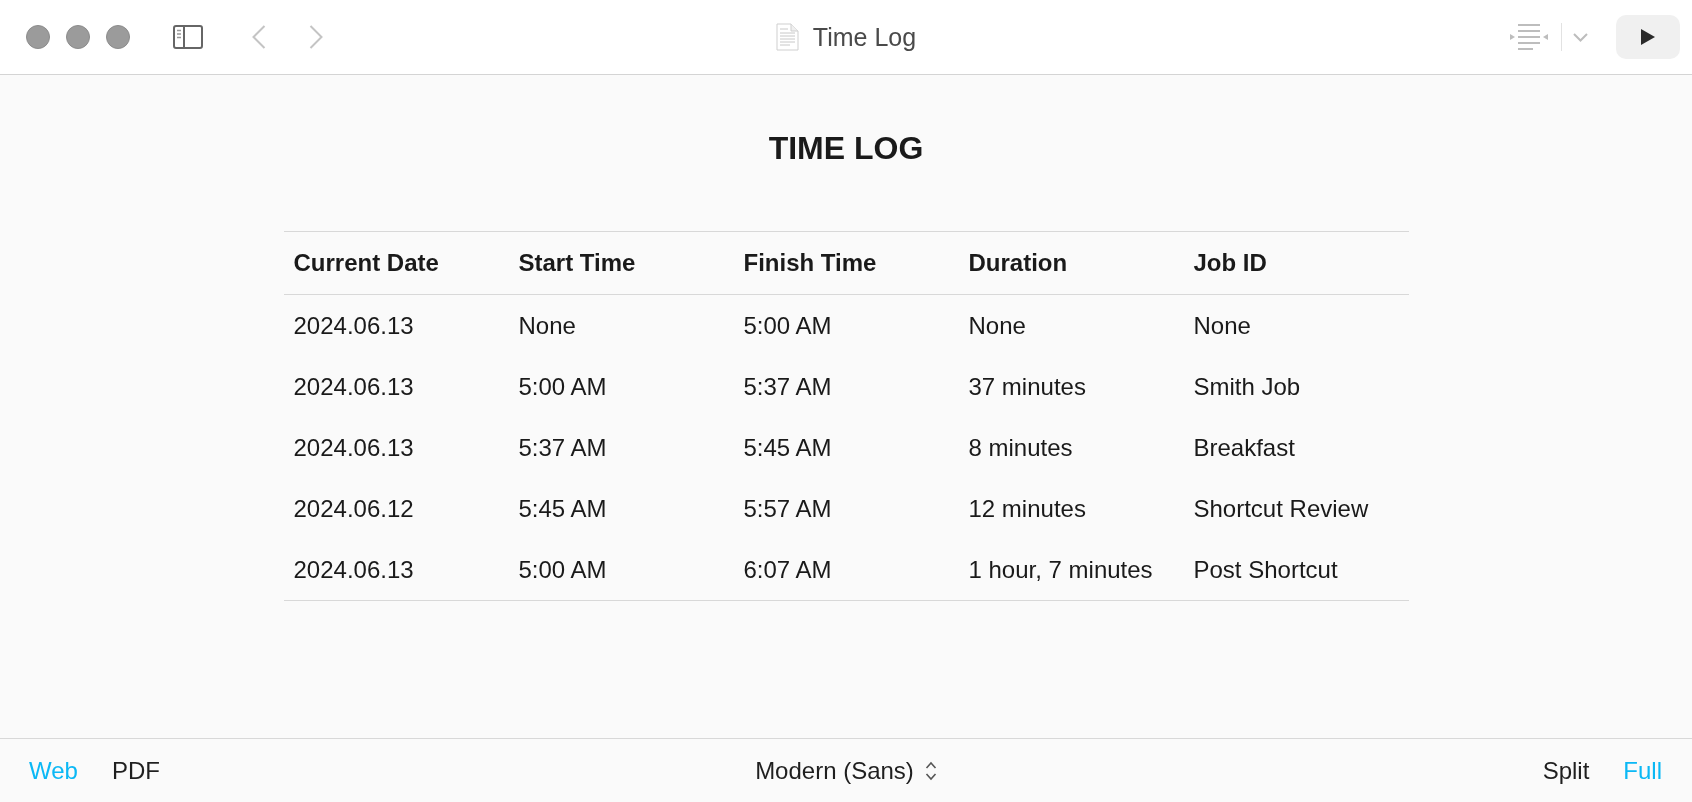 This screenshot has height=802, width=1692. I want to click on duration-text: None, so click(997, 325).